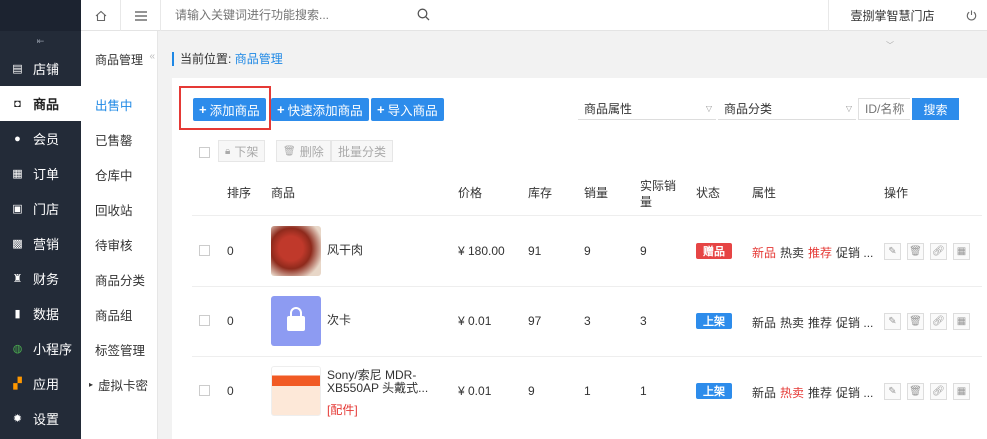 The image size is (987, 439). Describe the element at coordinates (40, 383) in the screenshot. I see `sidebar-item-apps: ▞ 应用` at that location.